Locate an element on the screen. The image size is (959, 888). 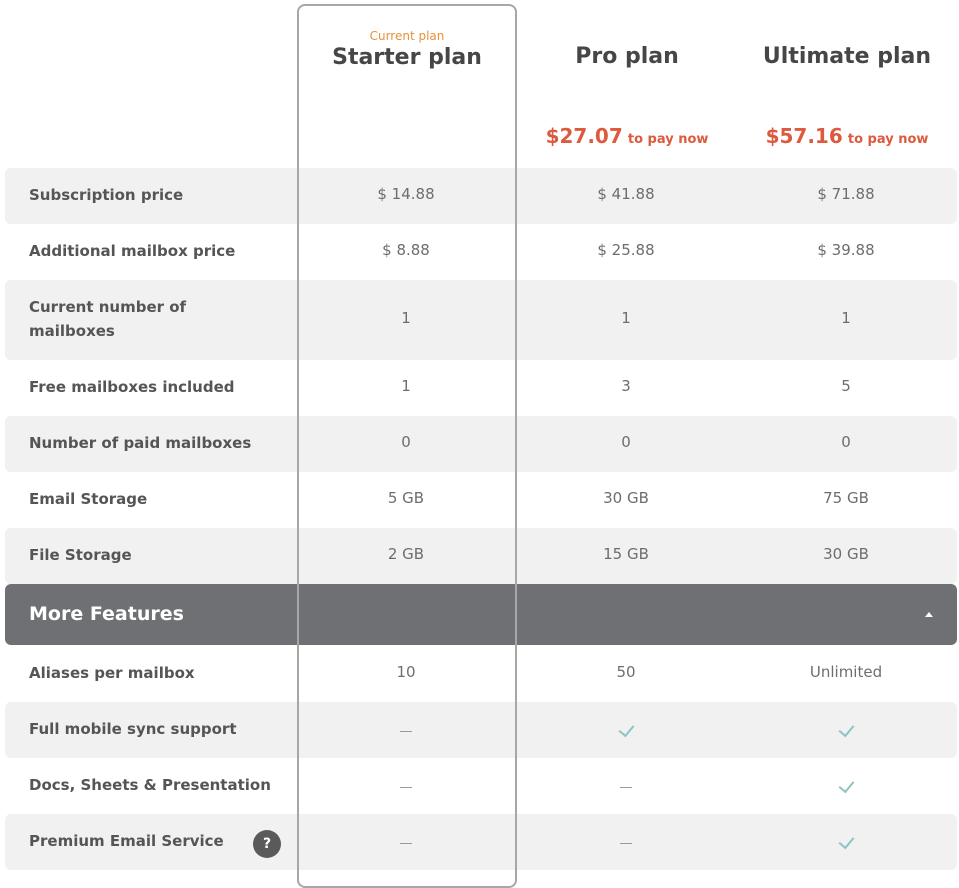
row-label: Subscription price is located at coordinates (106, 195).